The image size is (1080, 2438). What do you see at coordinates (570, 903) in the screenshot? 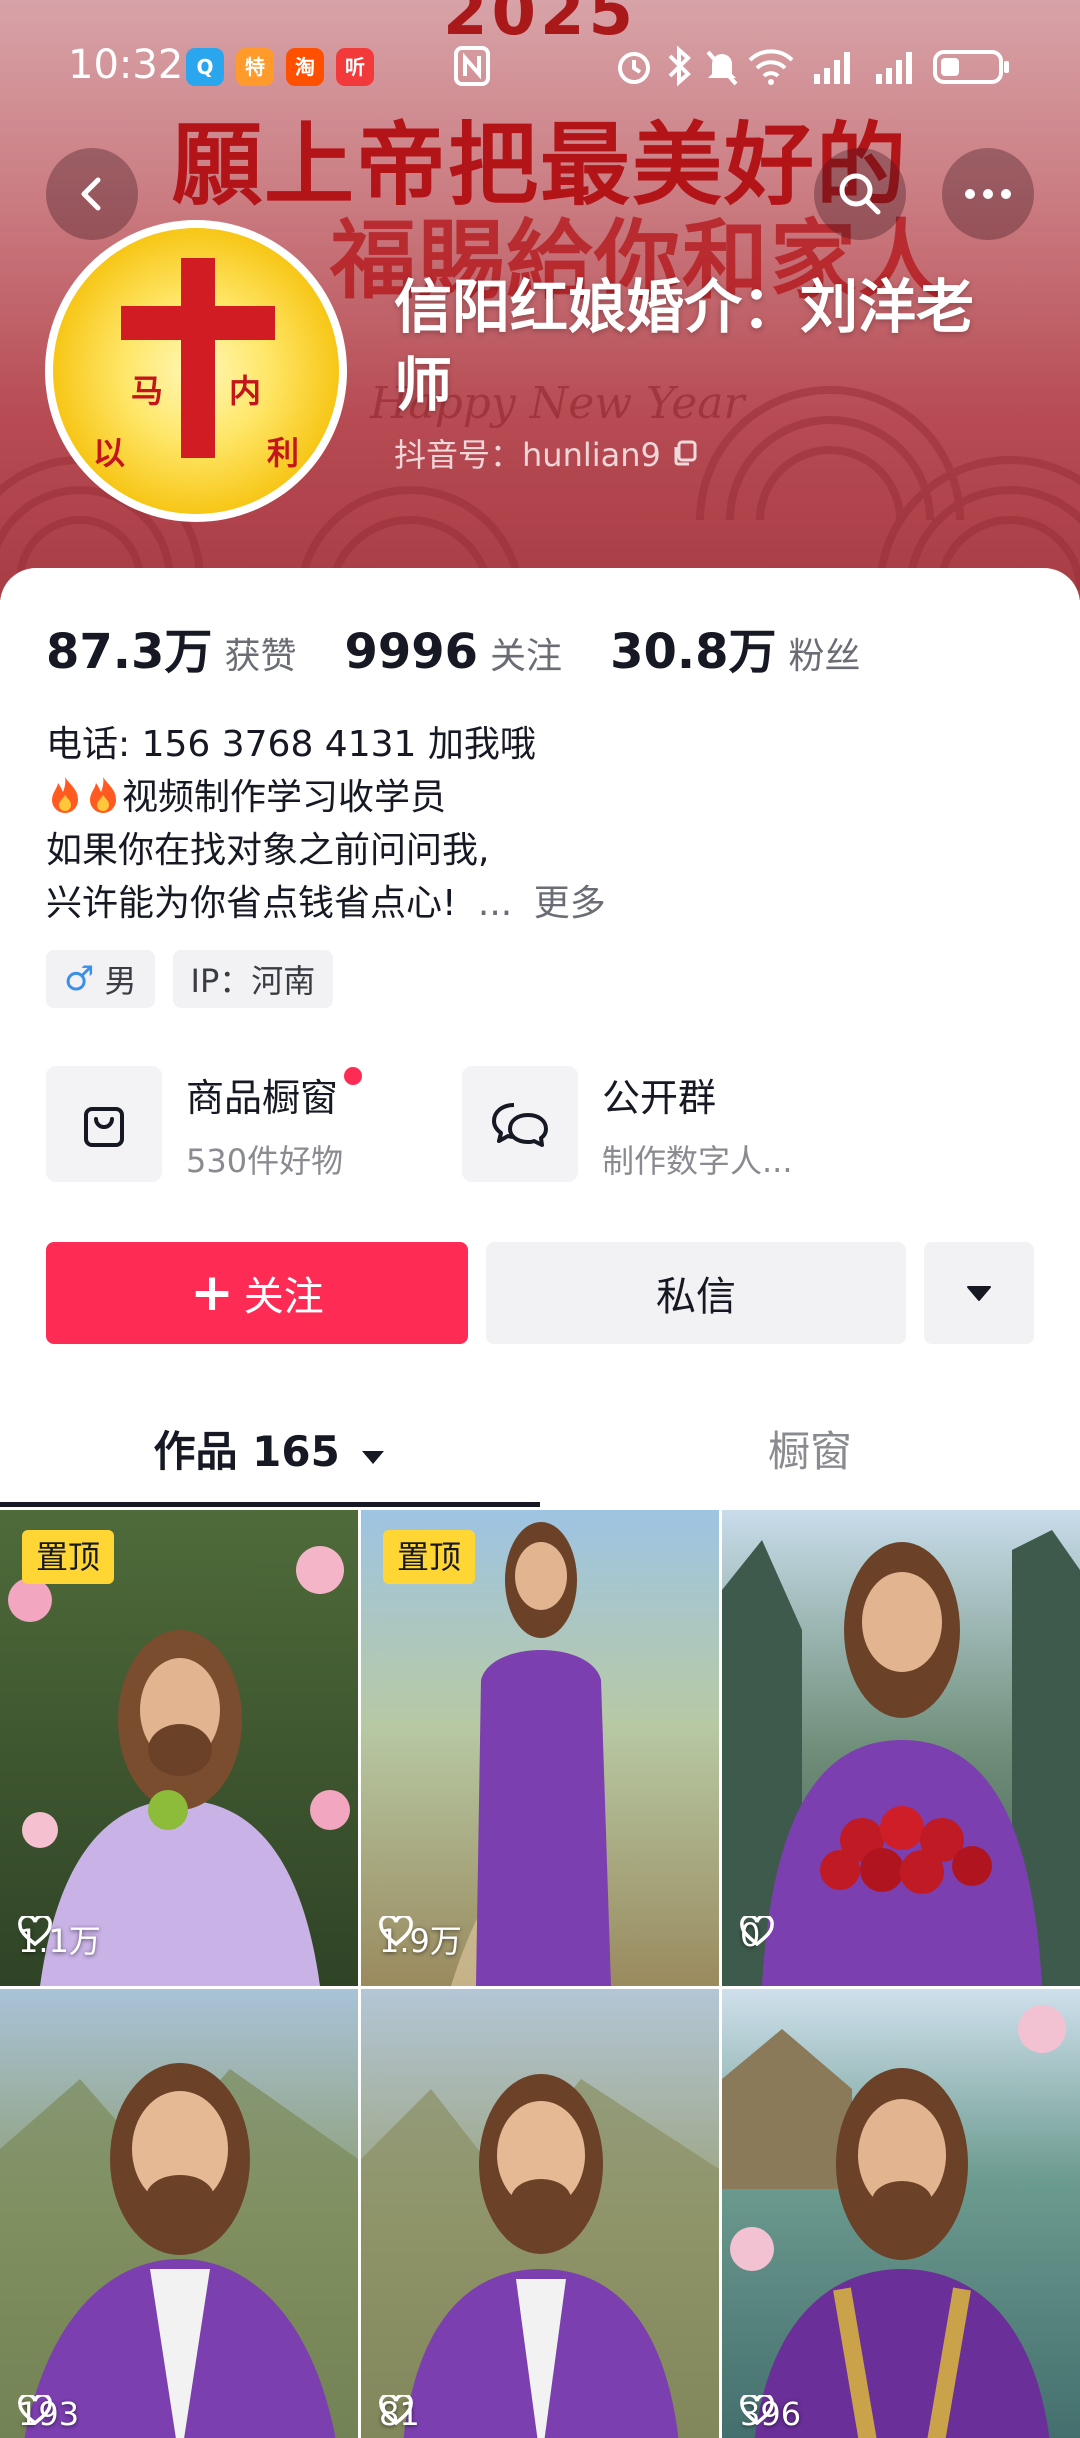
I see `bio-more-link: 更多` at bounding box center [570, 903].